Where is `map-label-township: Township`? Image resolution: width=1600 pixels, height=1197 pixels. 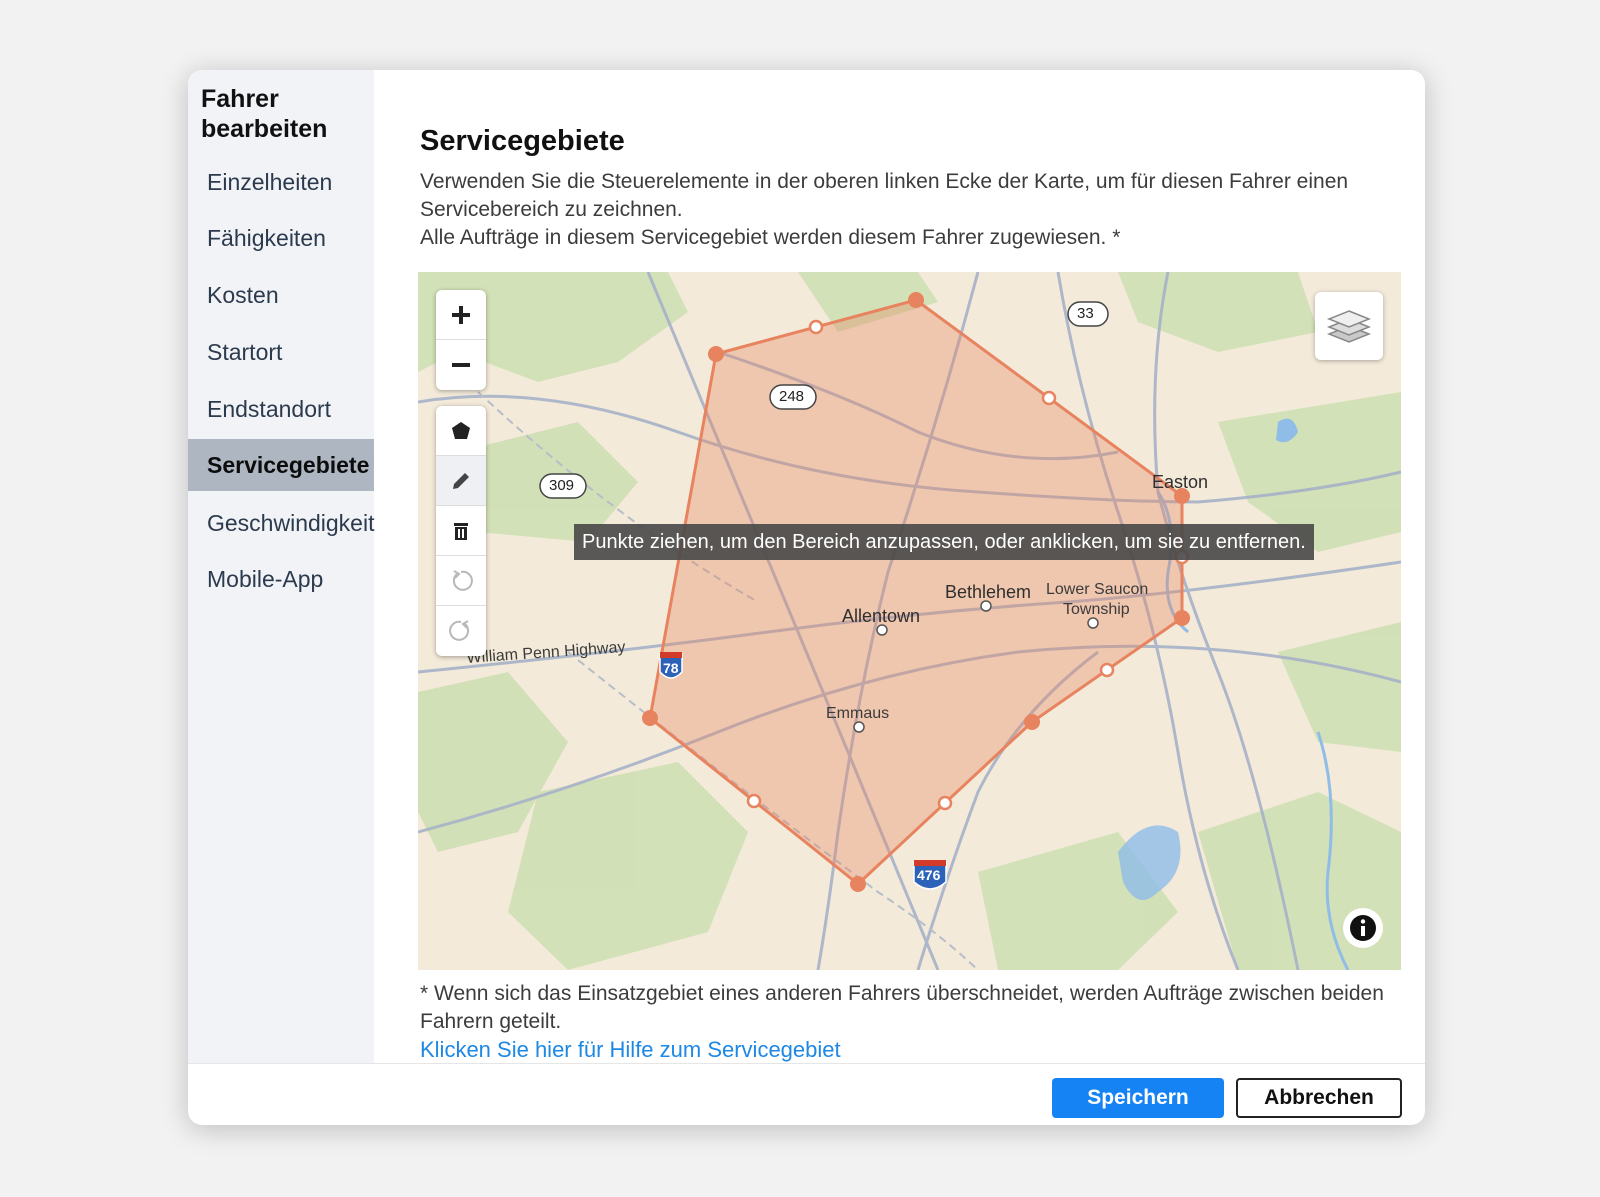
map-label-township: Township is located at coordinates (1096, 609).